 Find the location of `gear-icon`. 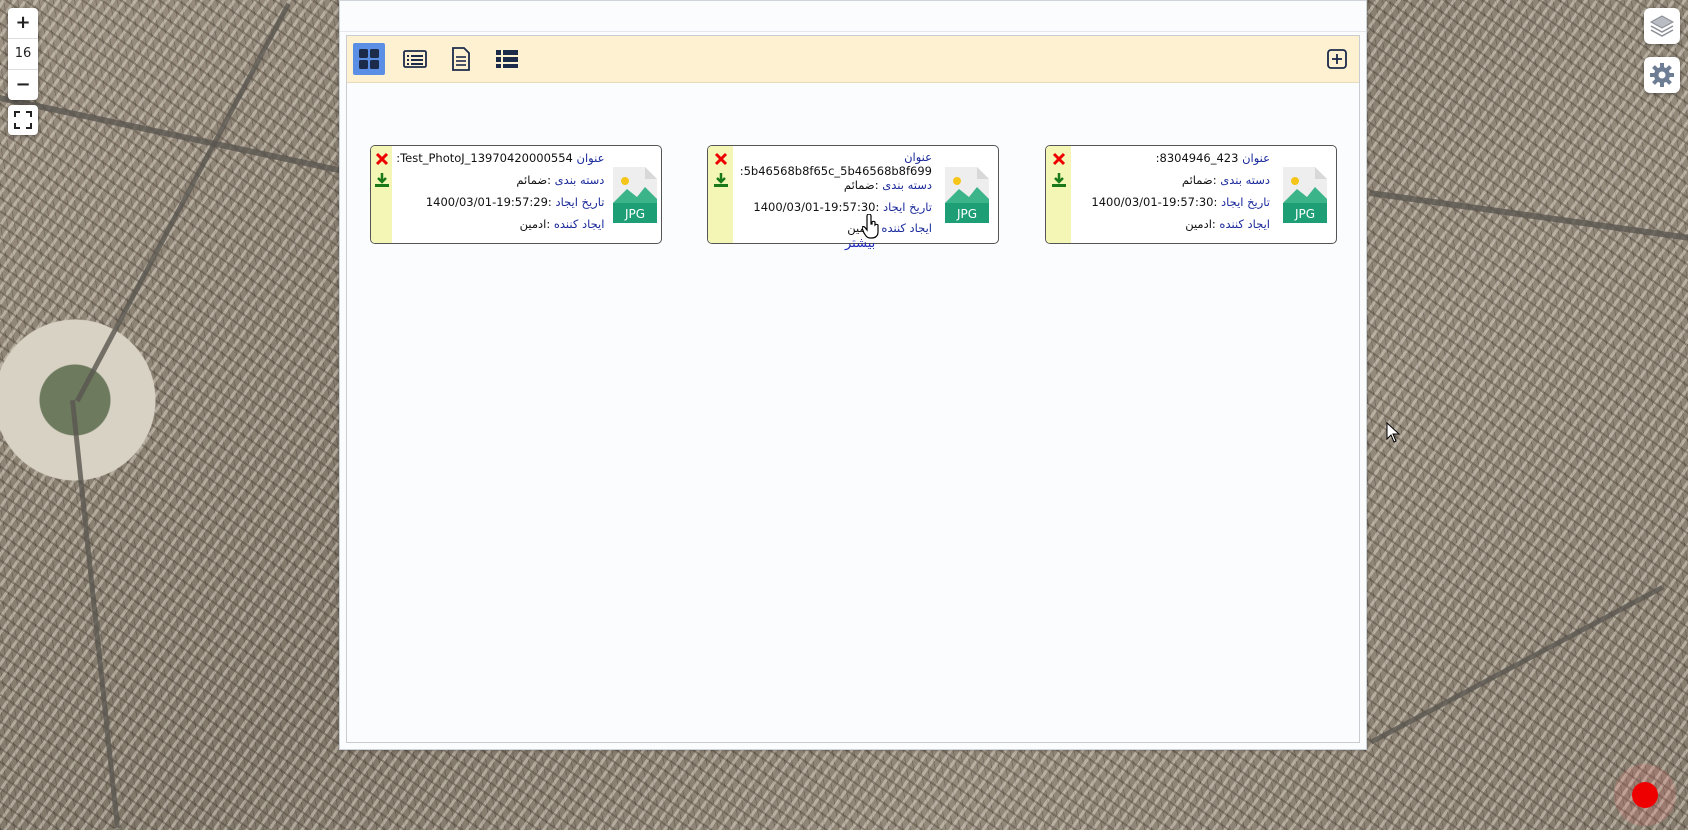

gear-icon is located at coordinates (1662, 75).